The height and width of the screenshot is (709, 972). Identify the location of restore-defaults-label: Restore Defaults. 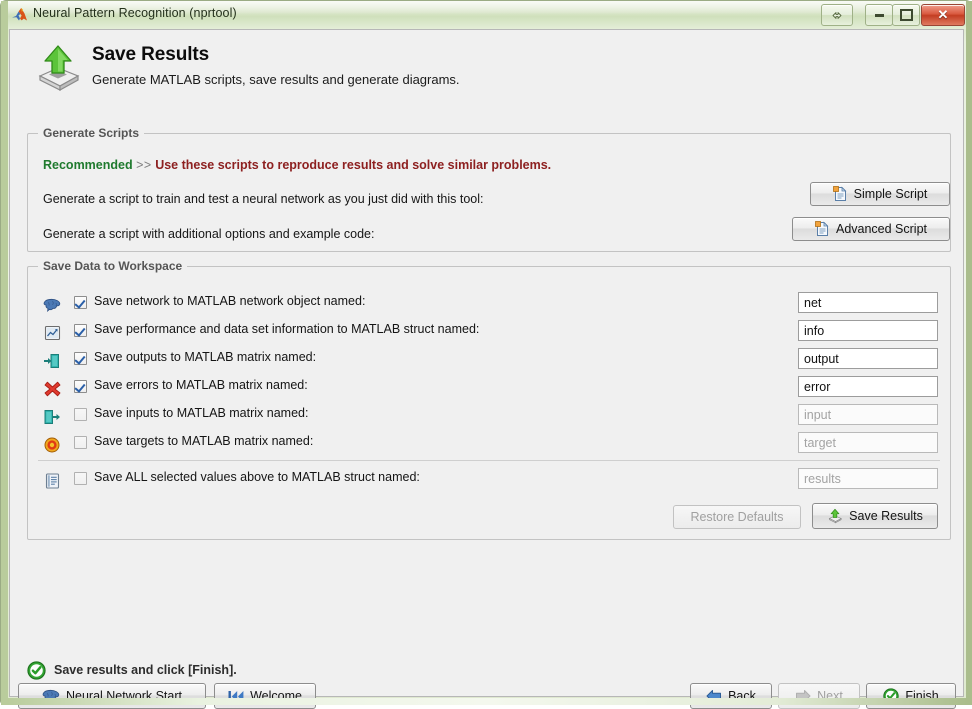
(737, 517).